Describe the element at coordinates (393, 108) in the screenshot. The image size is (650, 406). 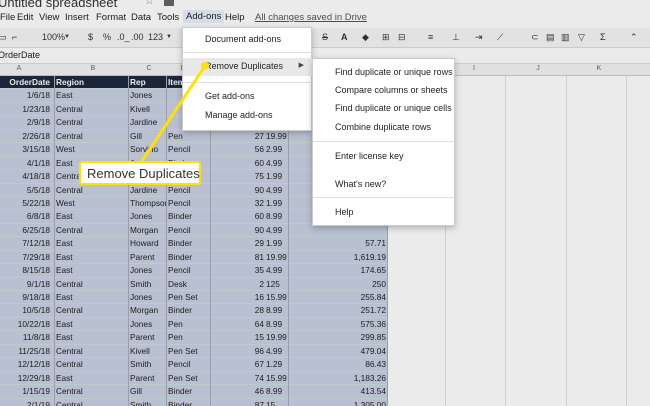
I see `submenu-find-duplicate-cells: Find duplicate or unique cells` at that location.